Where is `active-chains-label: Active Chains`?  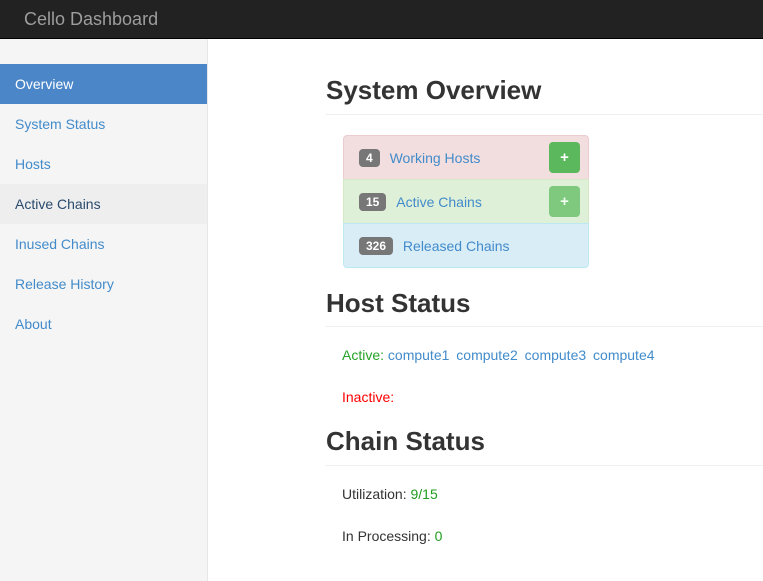 active-chains-label: Active Chains is located at coordinates (439, 201).